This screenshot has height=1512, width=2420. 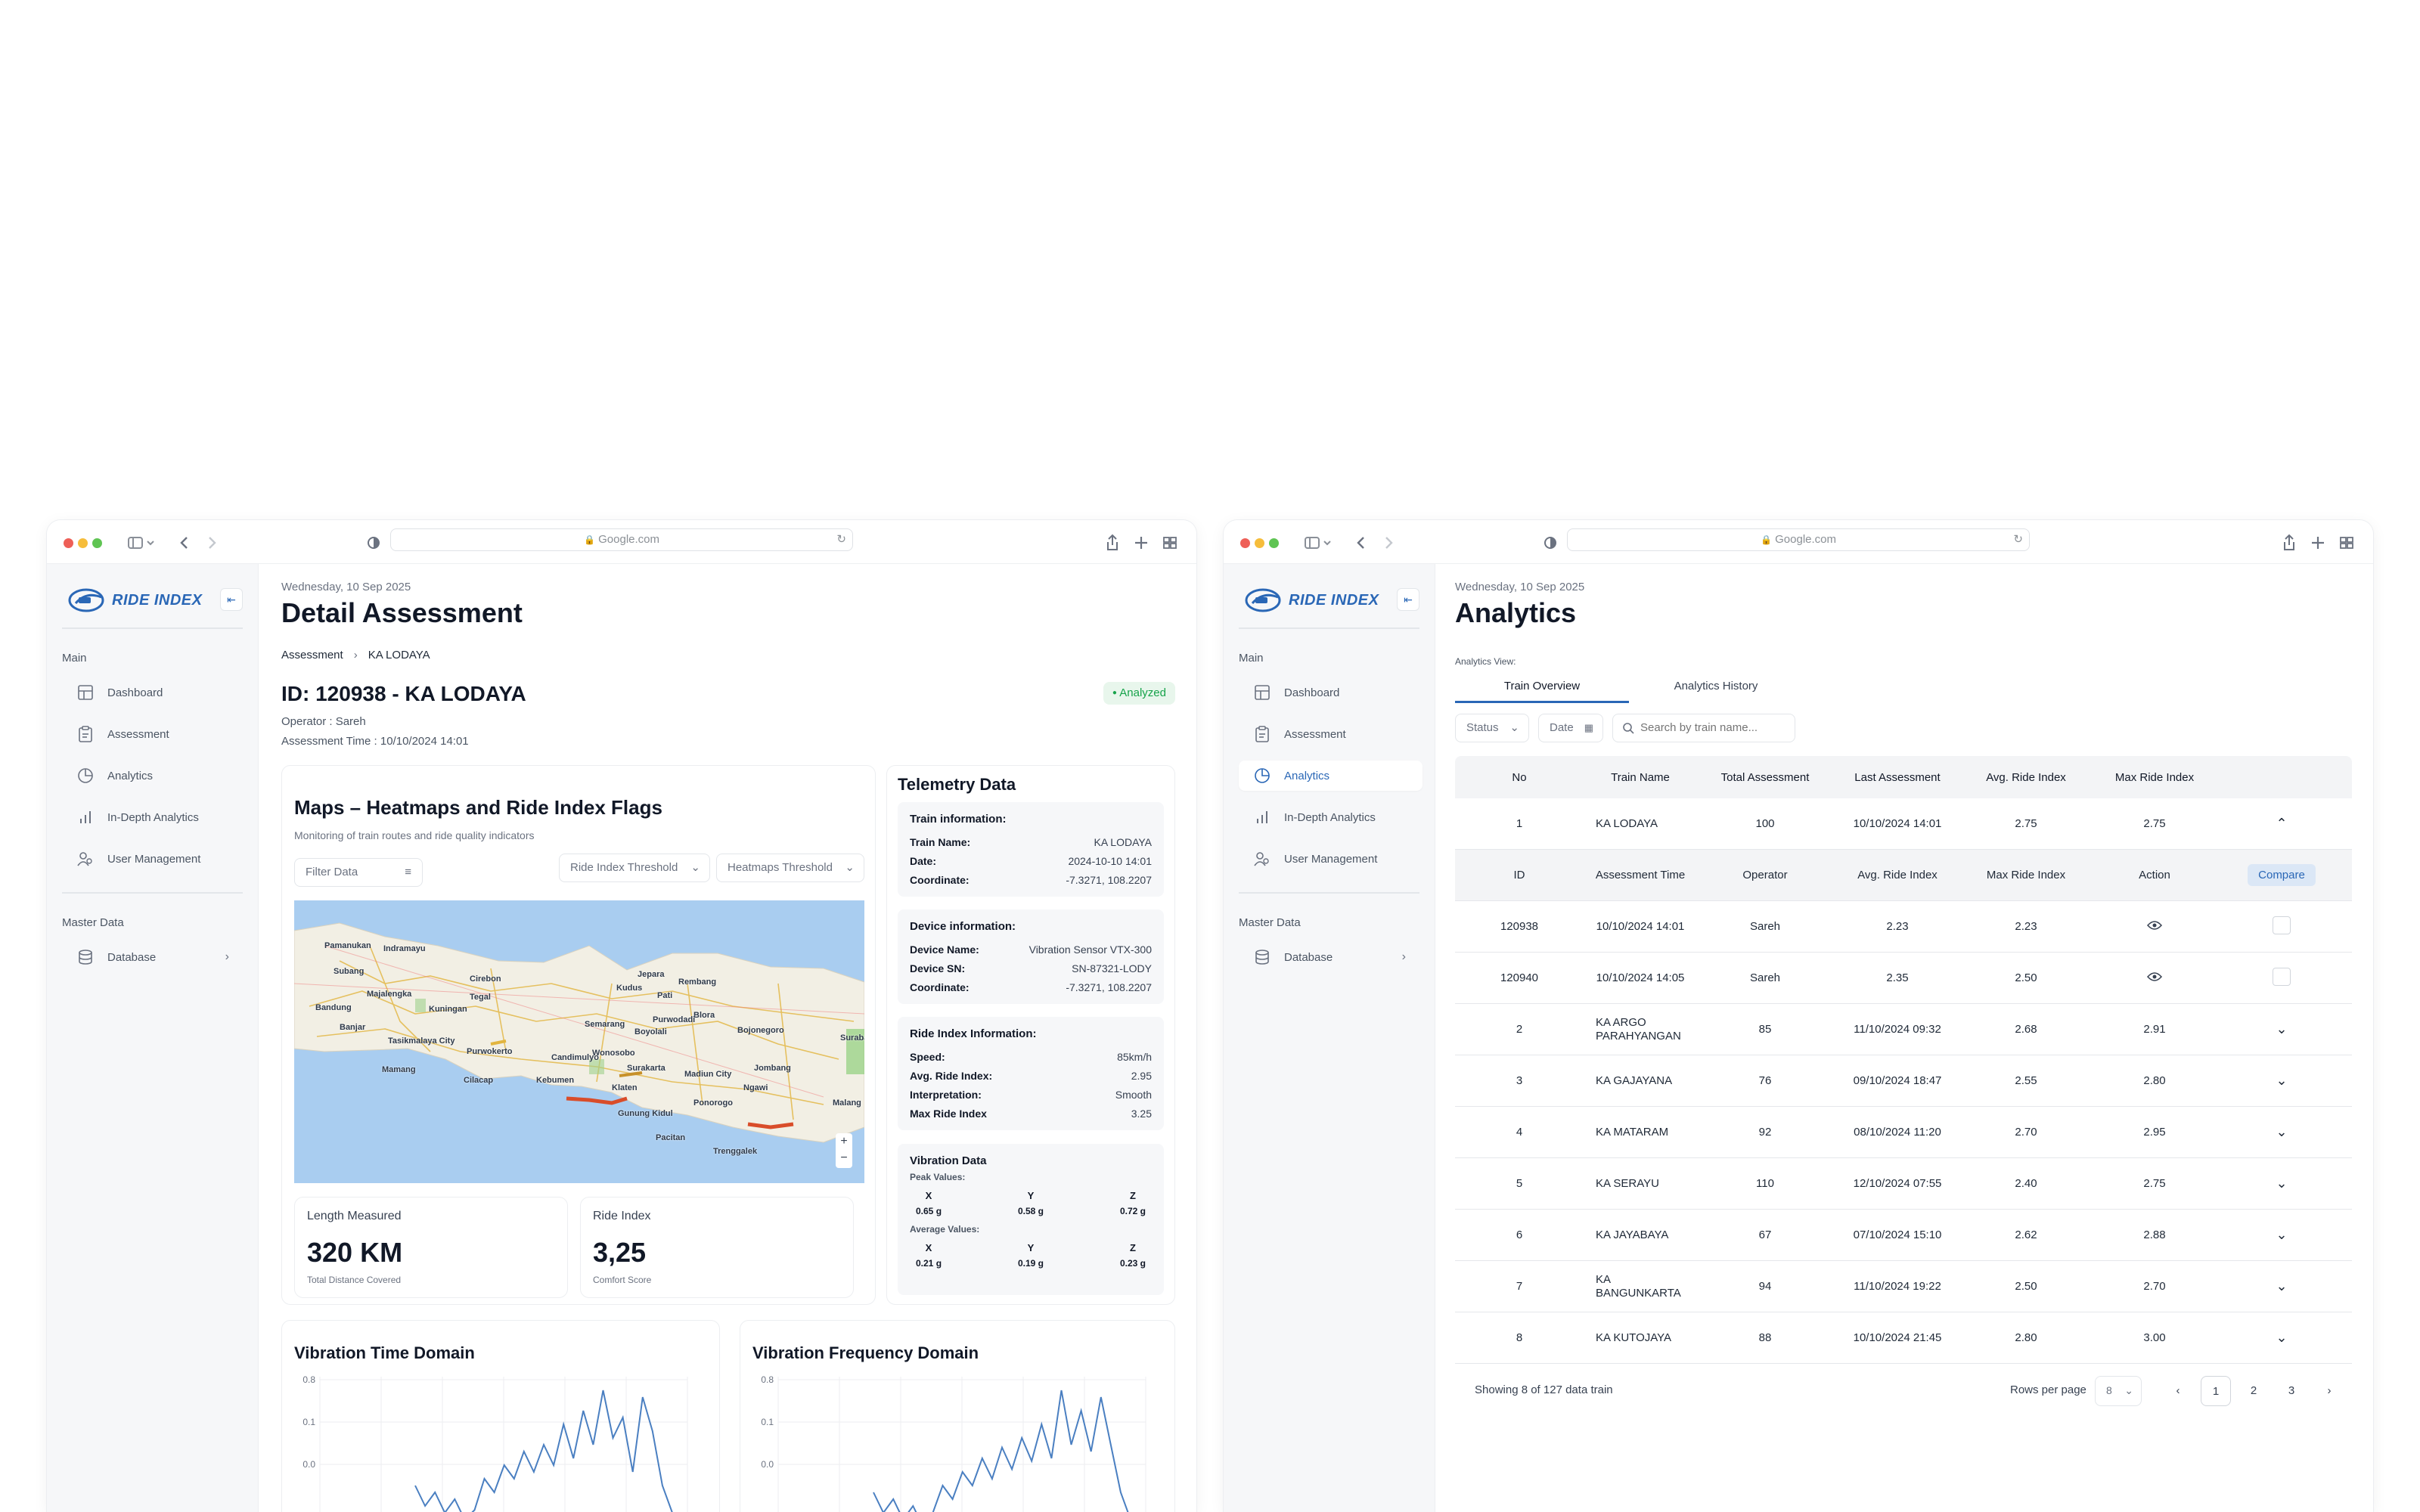 I want to click on y-tick-label: 0.1, so click(x=767, y=1422).